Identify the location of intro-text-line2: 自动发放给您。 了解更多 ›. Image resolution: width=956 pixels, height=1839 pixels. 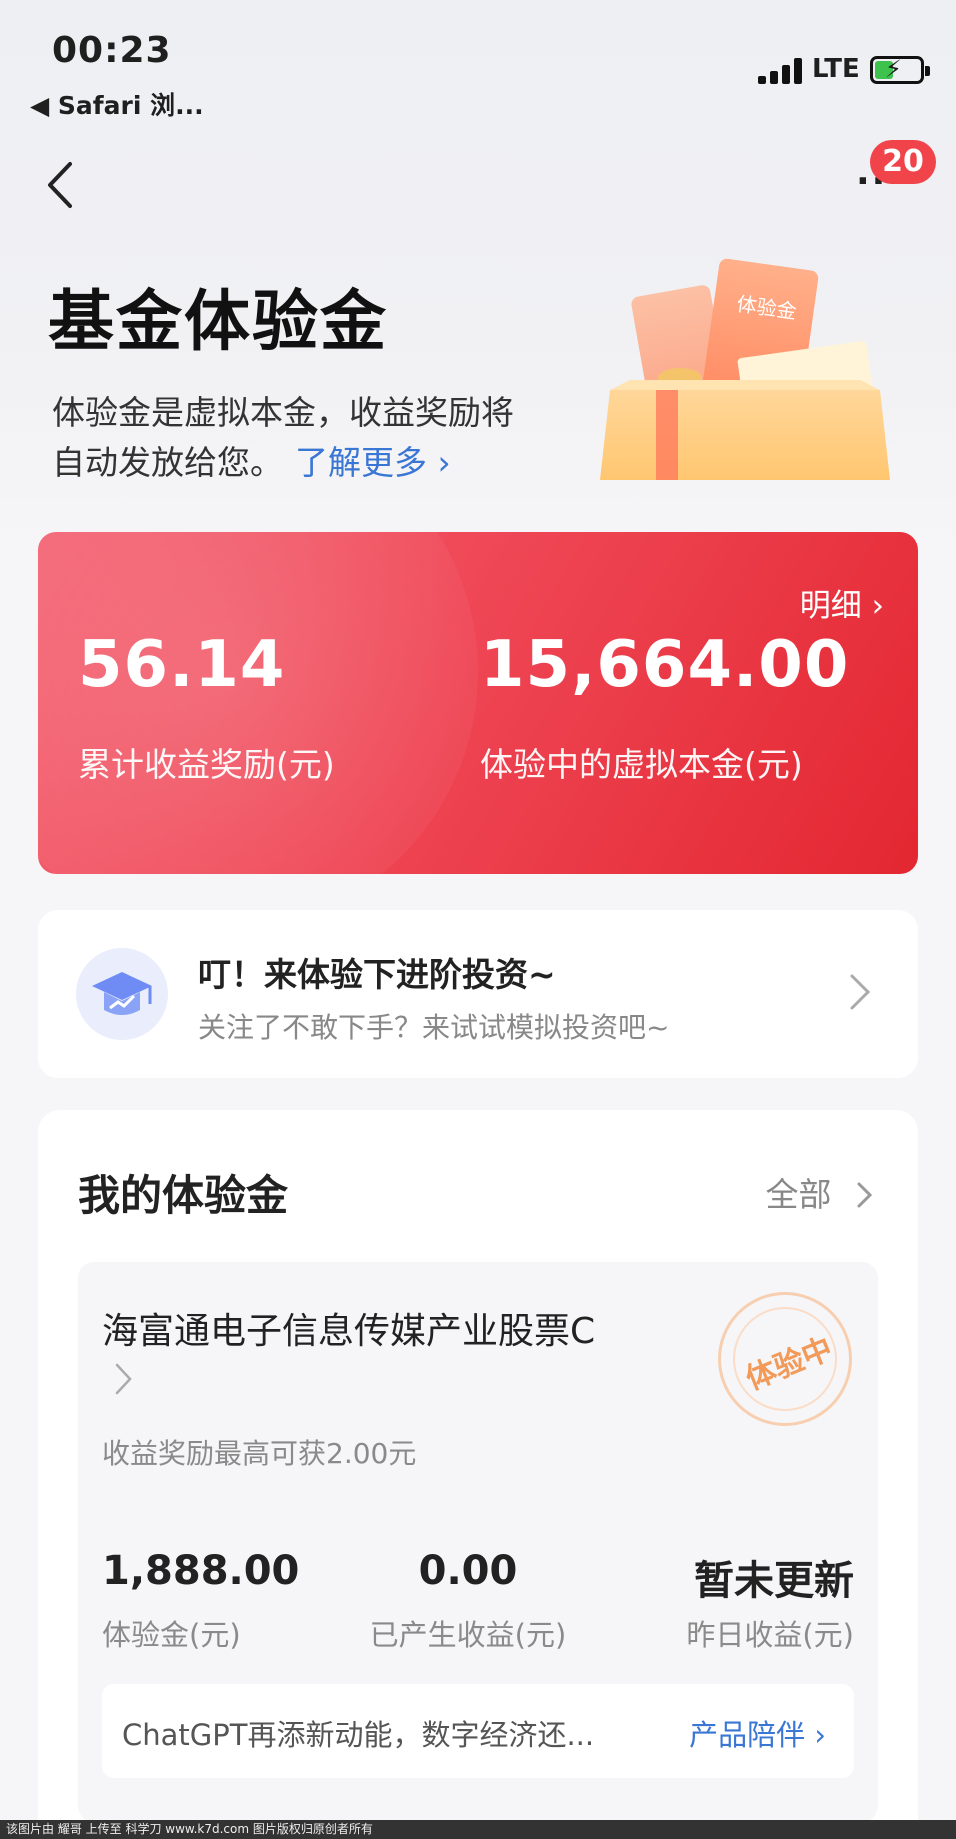
(251, 460).